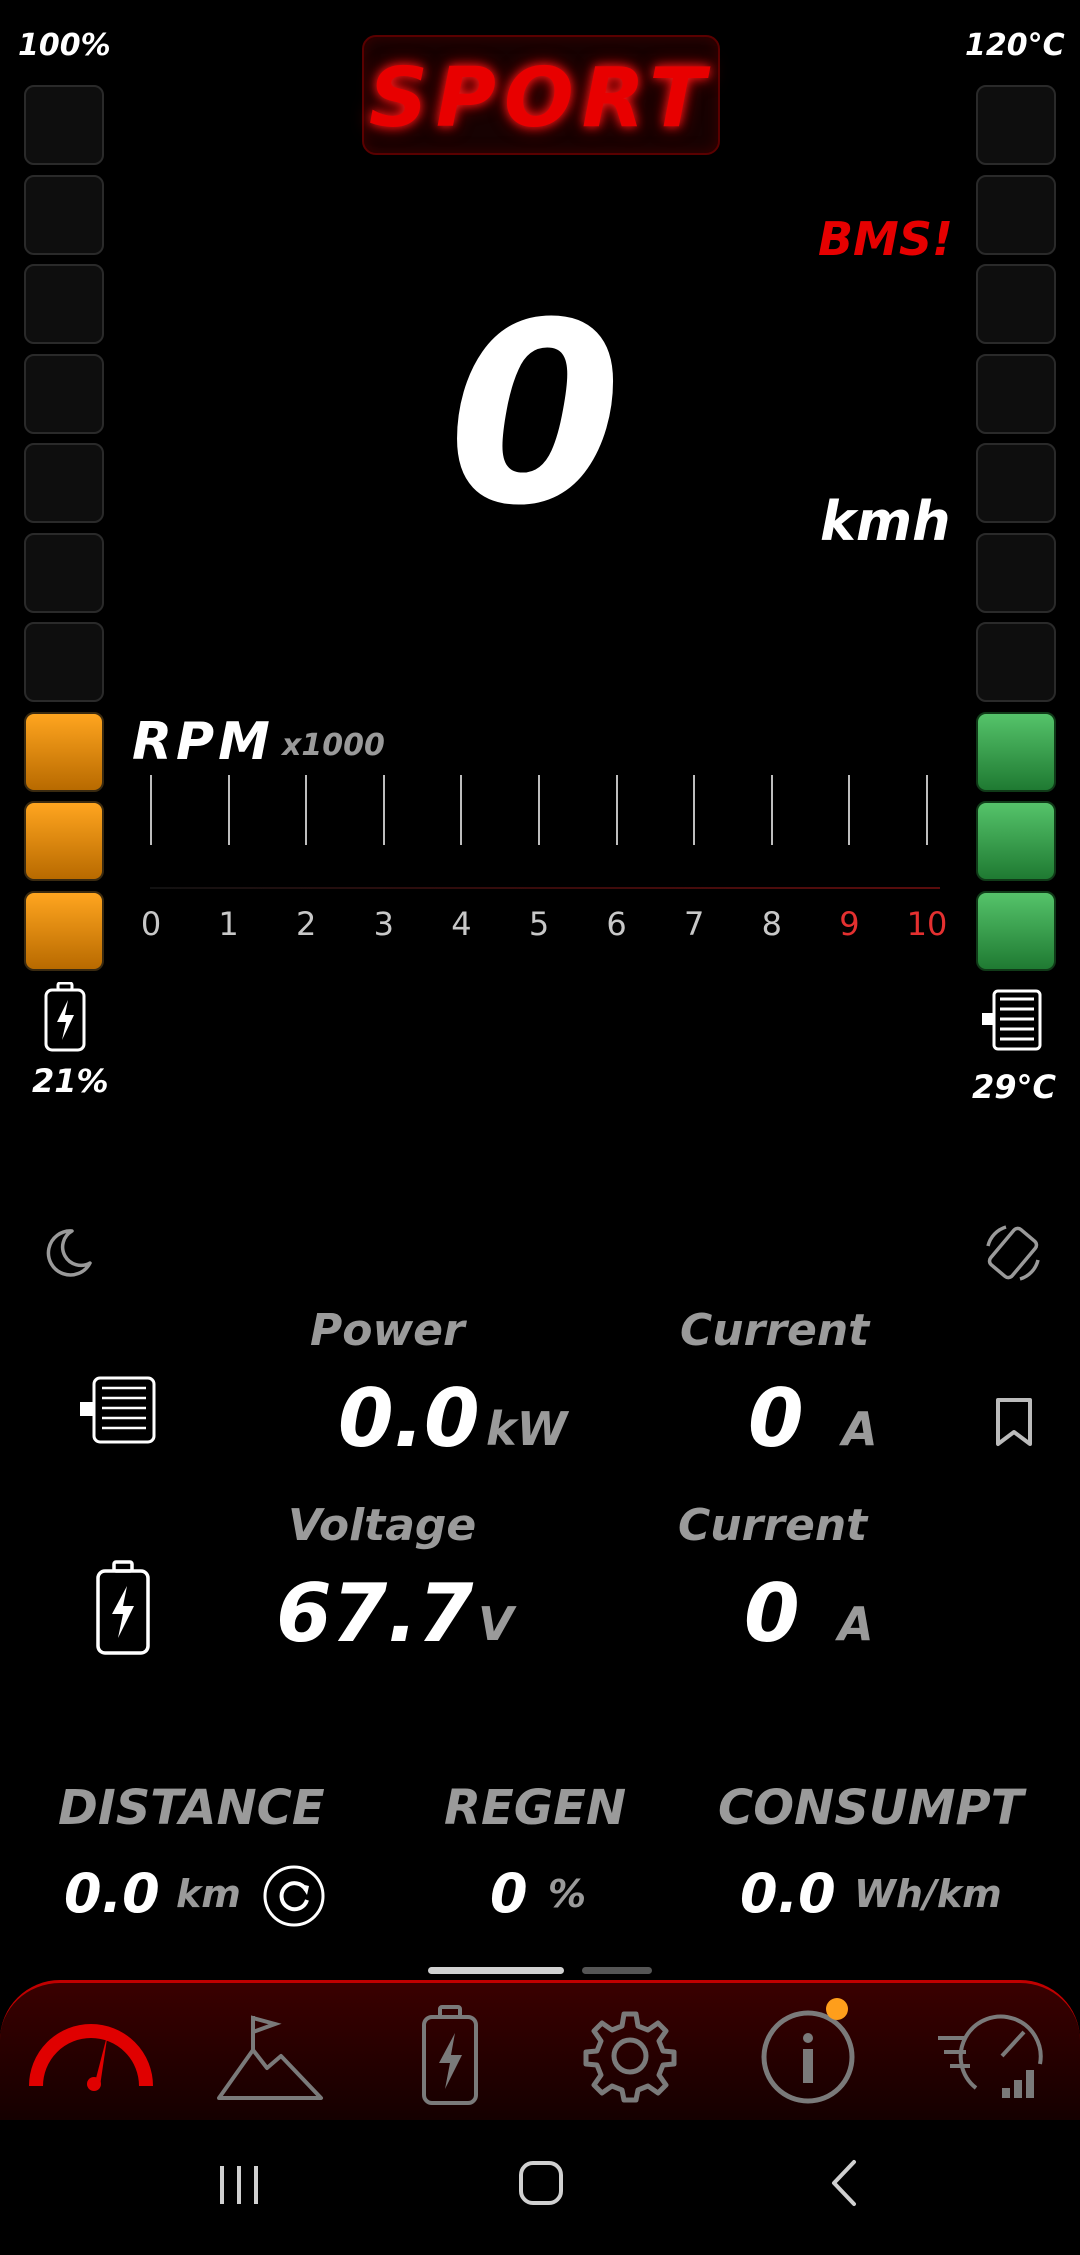  What do you see at coordinates (871, 1808) in the screenshot?
I see `consumption-label: CONSUMPT` at bounding box center [871, 1808].